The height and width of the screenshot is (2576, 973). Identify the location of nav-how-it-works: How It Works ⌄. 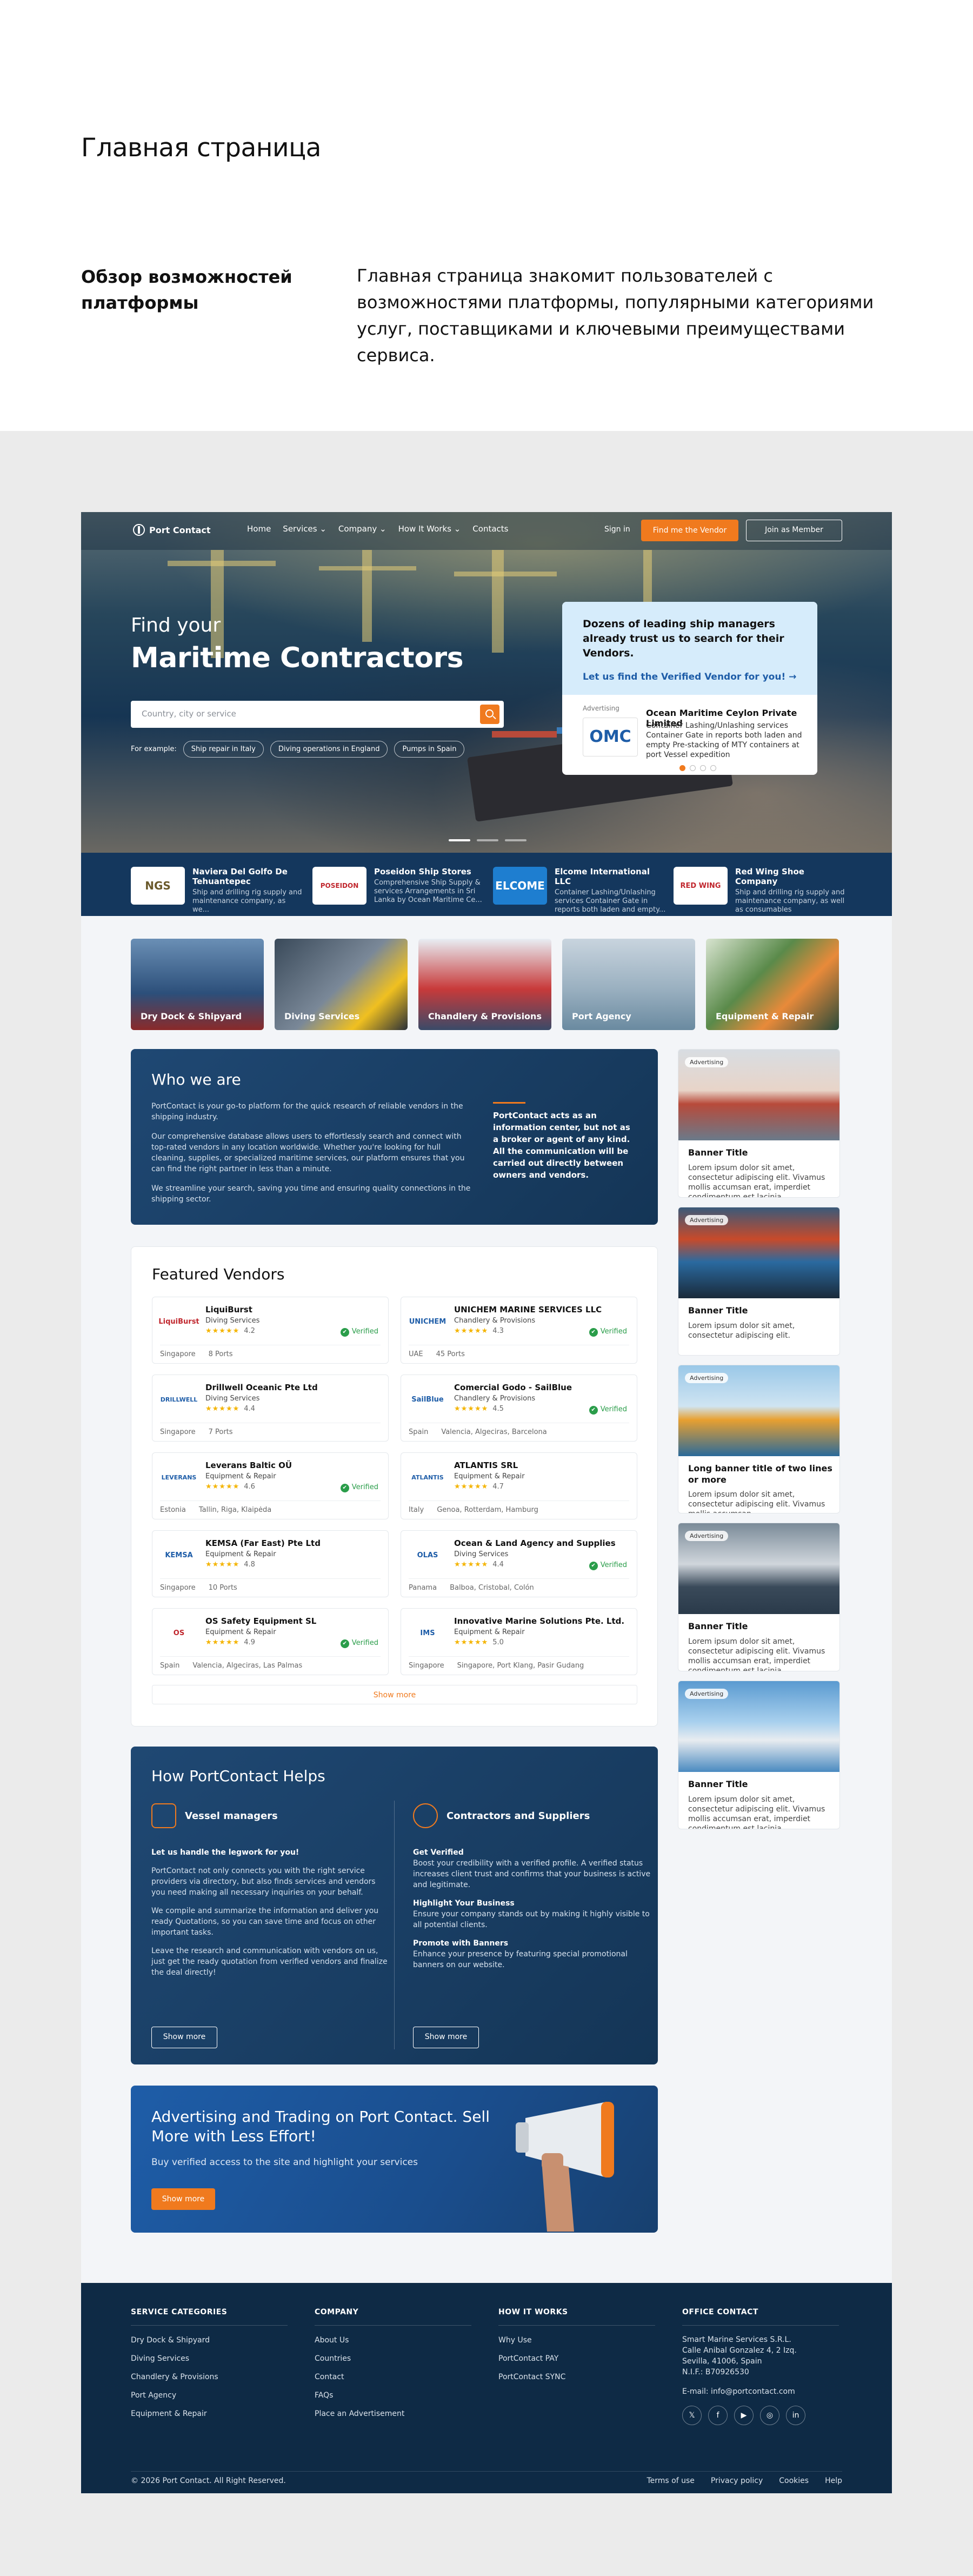
(430, 529).